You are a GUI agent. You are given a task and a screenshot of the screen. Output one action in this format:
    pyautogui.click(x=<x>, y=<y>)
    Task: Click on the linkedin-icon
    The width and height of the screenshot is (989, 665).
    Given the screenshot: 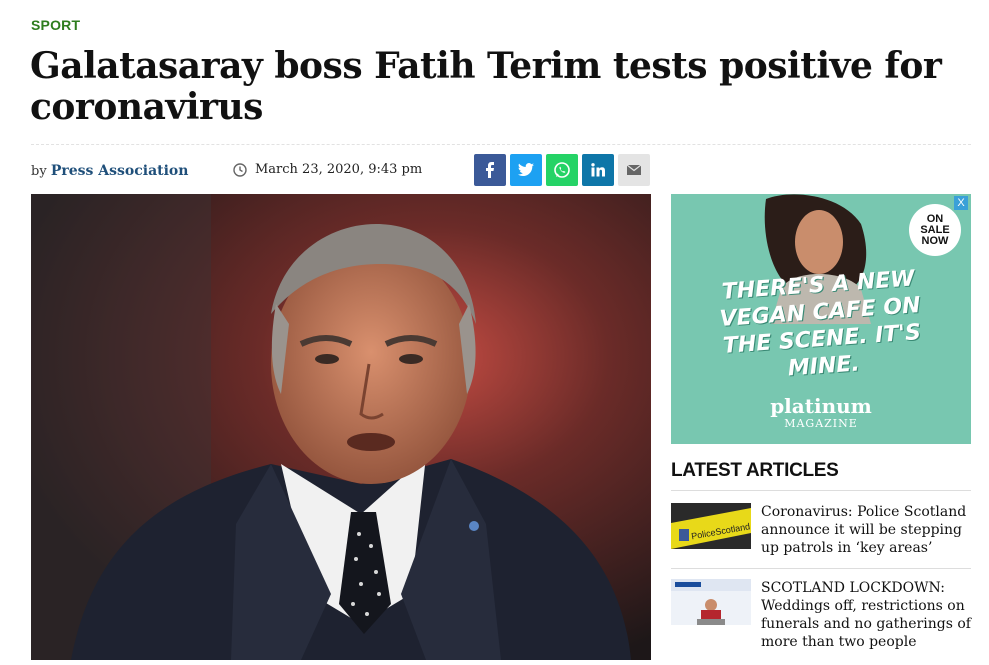 What is the action you would take?
    pyautogui.click(x=598, y=170)
    